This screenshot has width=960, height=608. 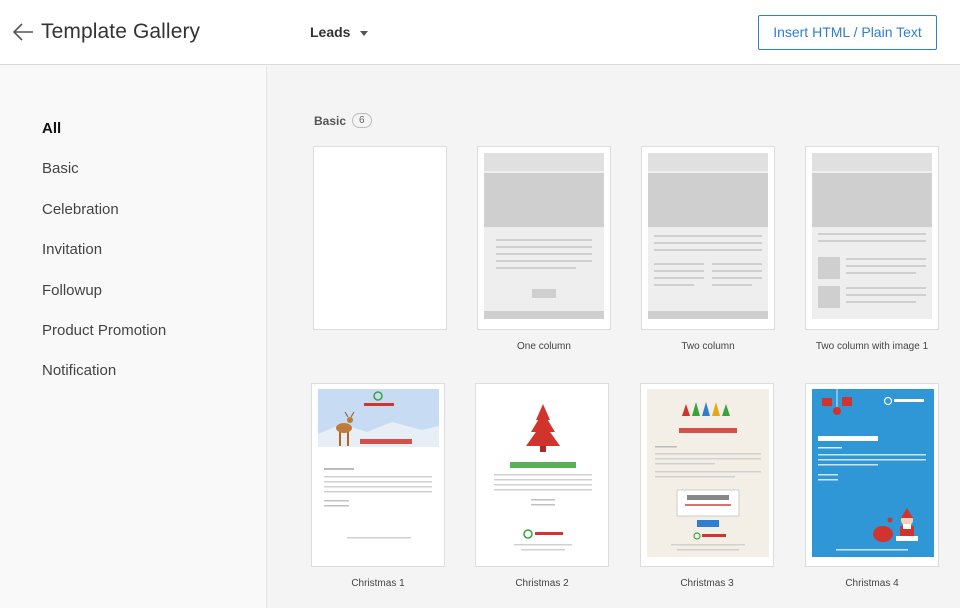 I want to click on back-arrow-icon, so click(x=23, y=32).